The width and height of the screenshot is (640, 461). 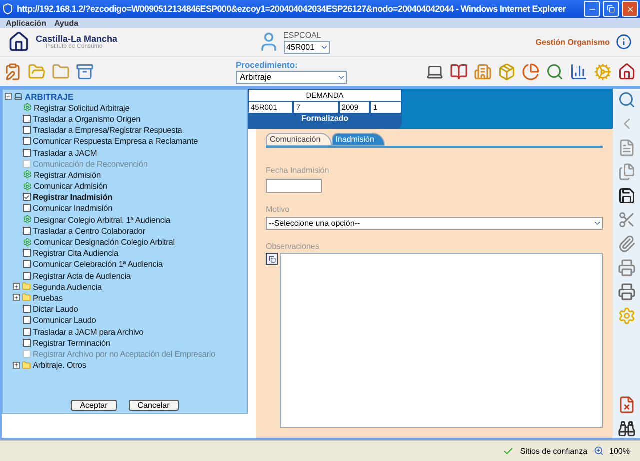 What do you see at coordinates (94, 405) in the screenshot?
I see `accept-button: Aceptar` at bounding box center [94, 405].